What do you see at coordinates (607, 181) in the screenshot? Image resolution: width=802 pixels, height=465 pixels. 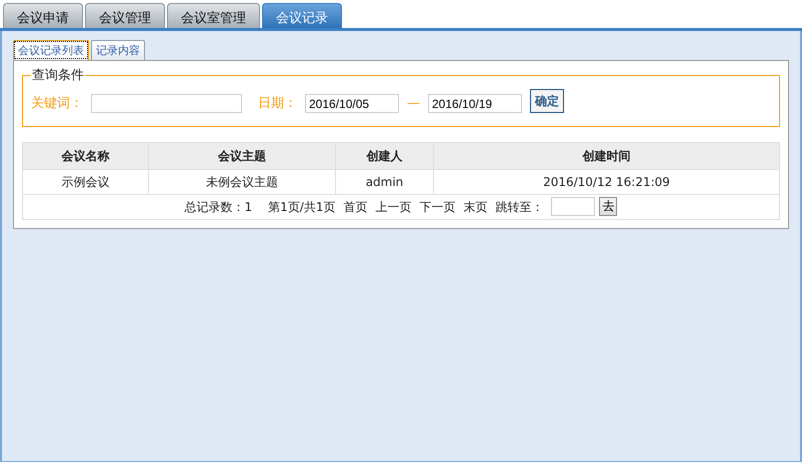 I see `table-cell: 2016/10/12 16:21:09` at bounding box center [607, 181].